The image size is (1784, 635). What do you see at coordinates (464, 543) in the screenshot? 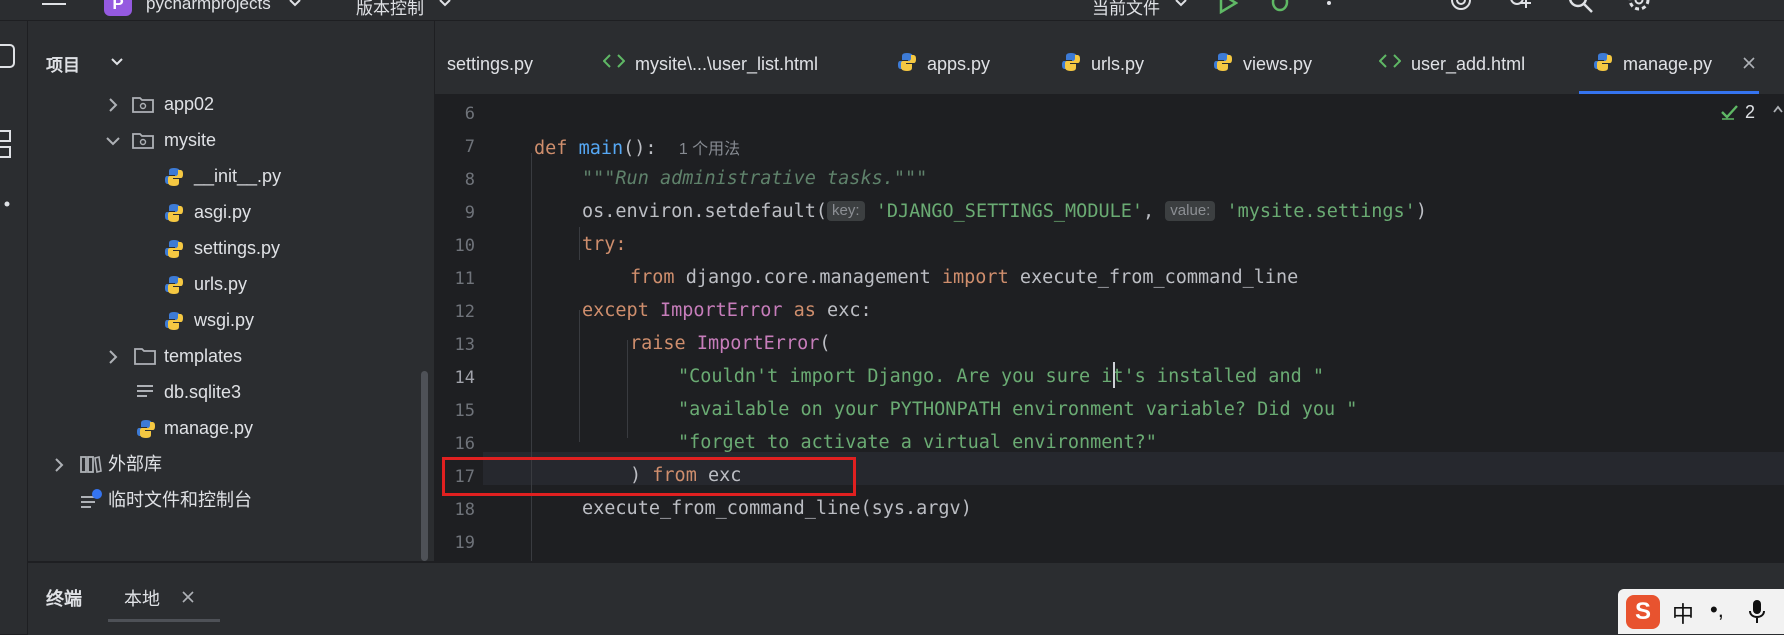
I see `line-number: 19` at bounding box center [464, 543].